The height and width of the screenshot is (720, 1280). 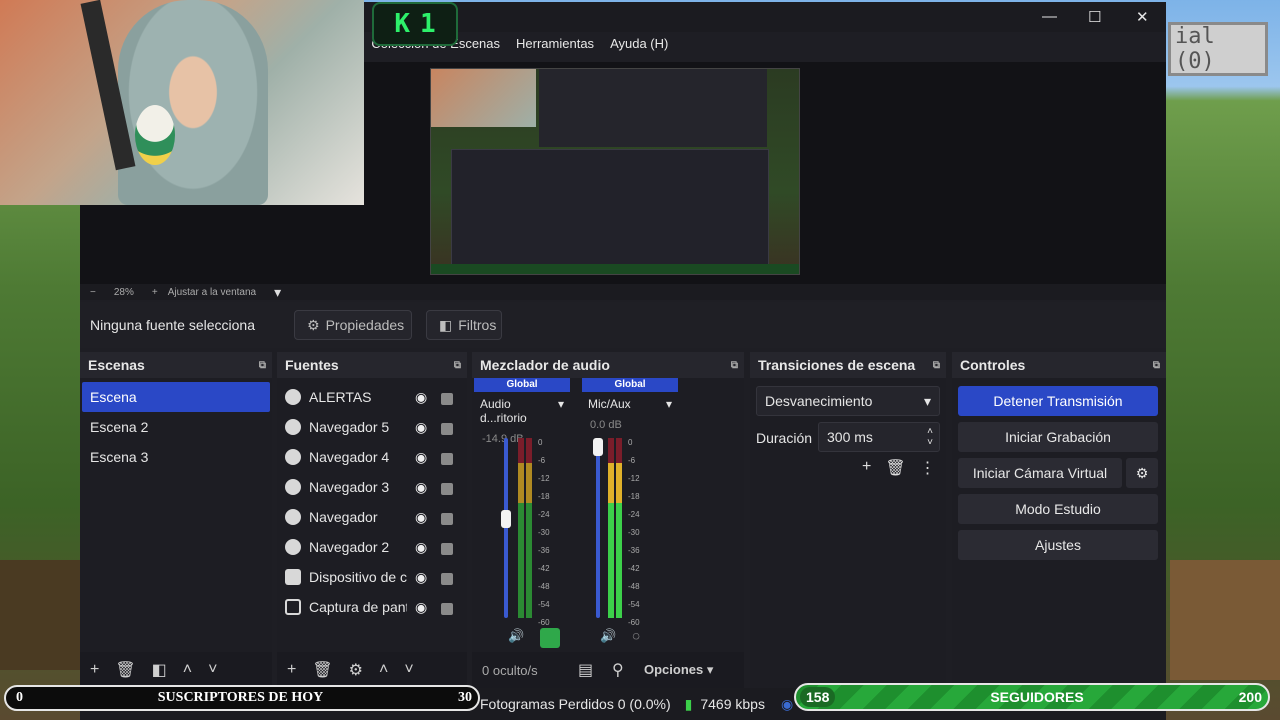 I want to click on properties-button: ⚙ Propiedades, so click(x=353, y=325).